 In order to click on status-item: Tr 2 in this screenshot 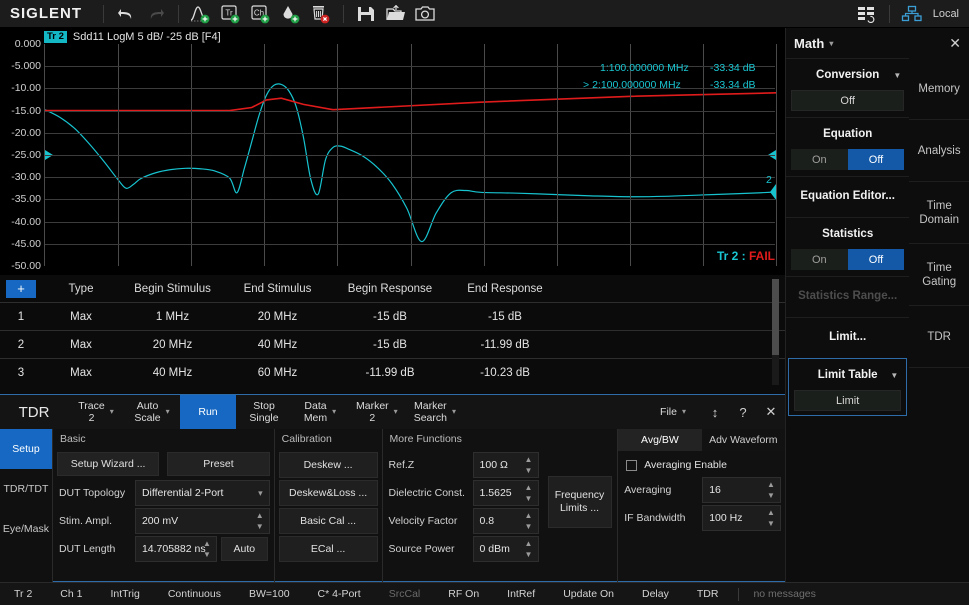, I will do `click(23, 594)`.